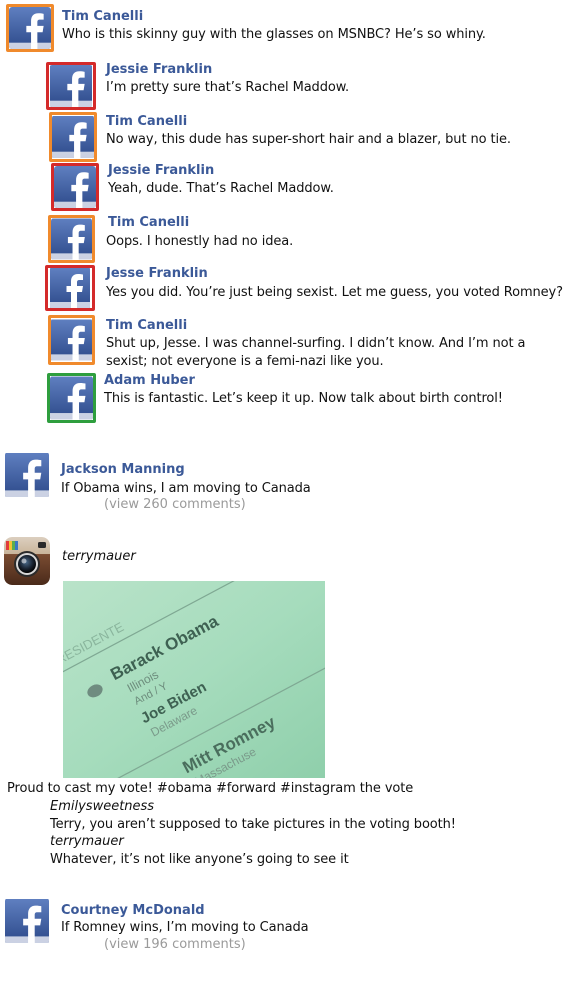 The height and width of the screenshot is (984, 568). I want to click on comment-username: terrymauer, so click(87, 841).